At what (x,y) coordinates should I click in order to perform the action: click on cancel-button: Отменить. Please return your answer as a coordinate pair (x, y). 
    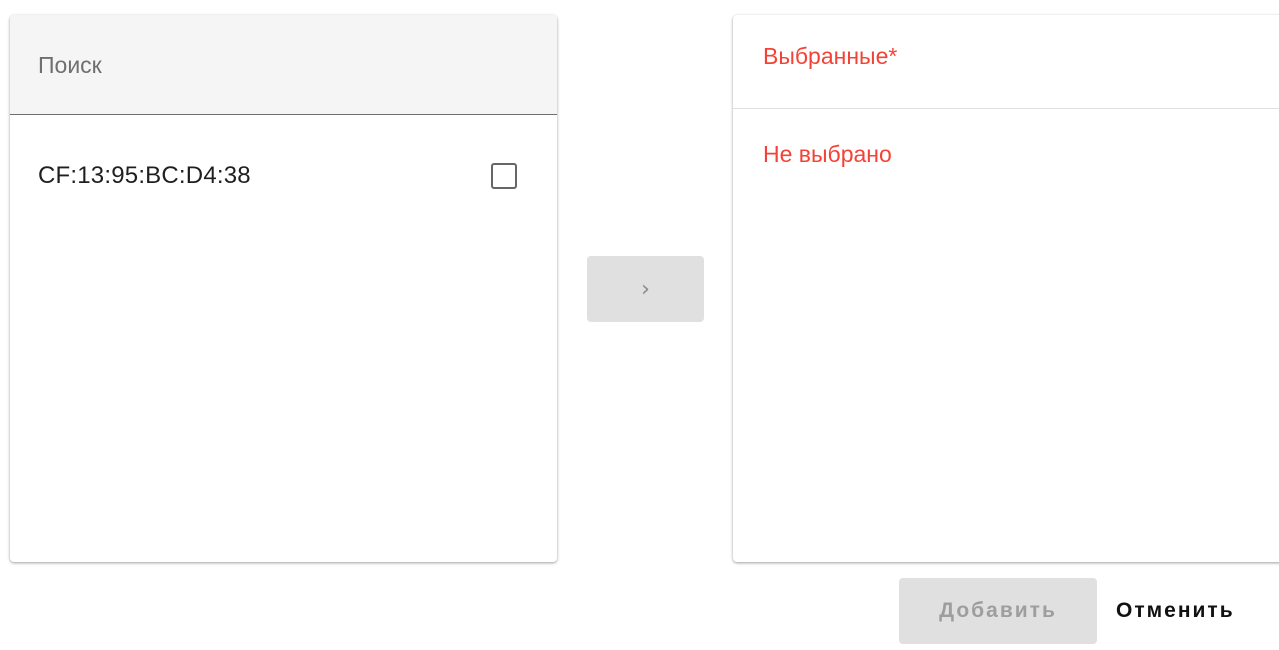
    Looking at the image, I should click on (1197, 611).